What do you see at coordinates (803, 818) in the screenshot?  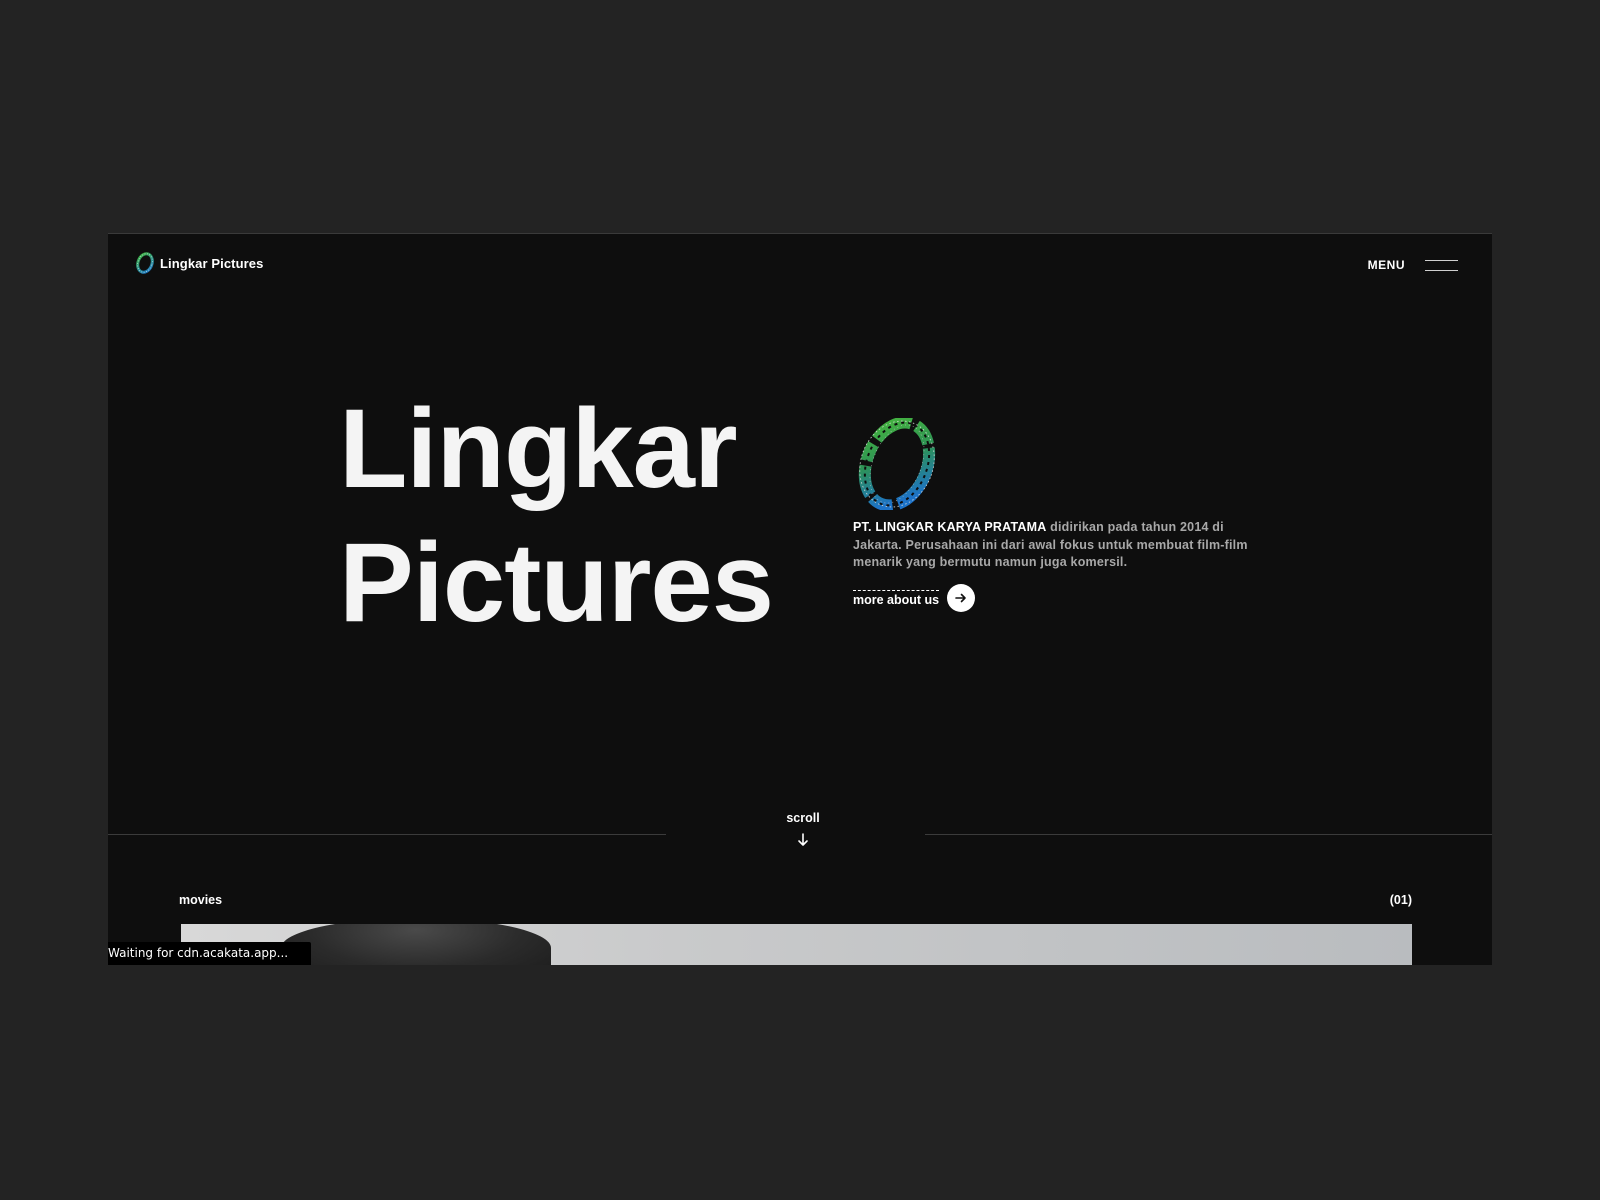 I see `scroll-label: scroll` at bounding box center [803, 818].